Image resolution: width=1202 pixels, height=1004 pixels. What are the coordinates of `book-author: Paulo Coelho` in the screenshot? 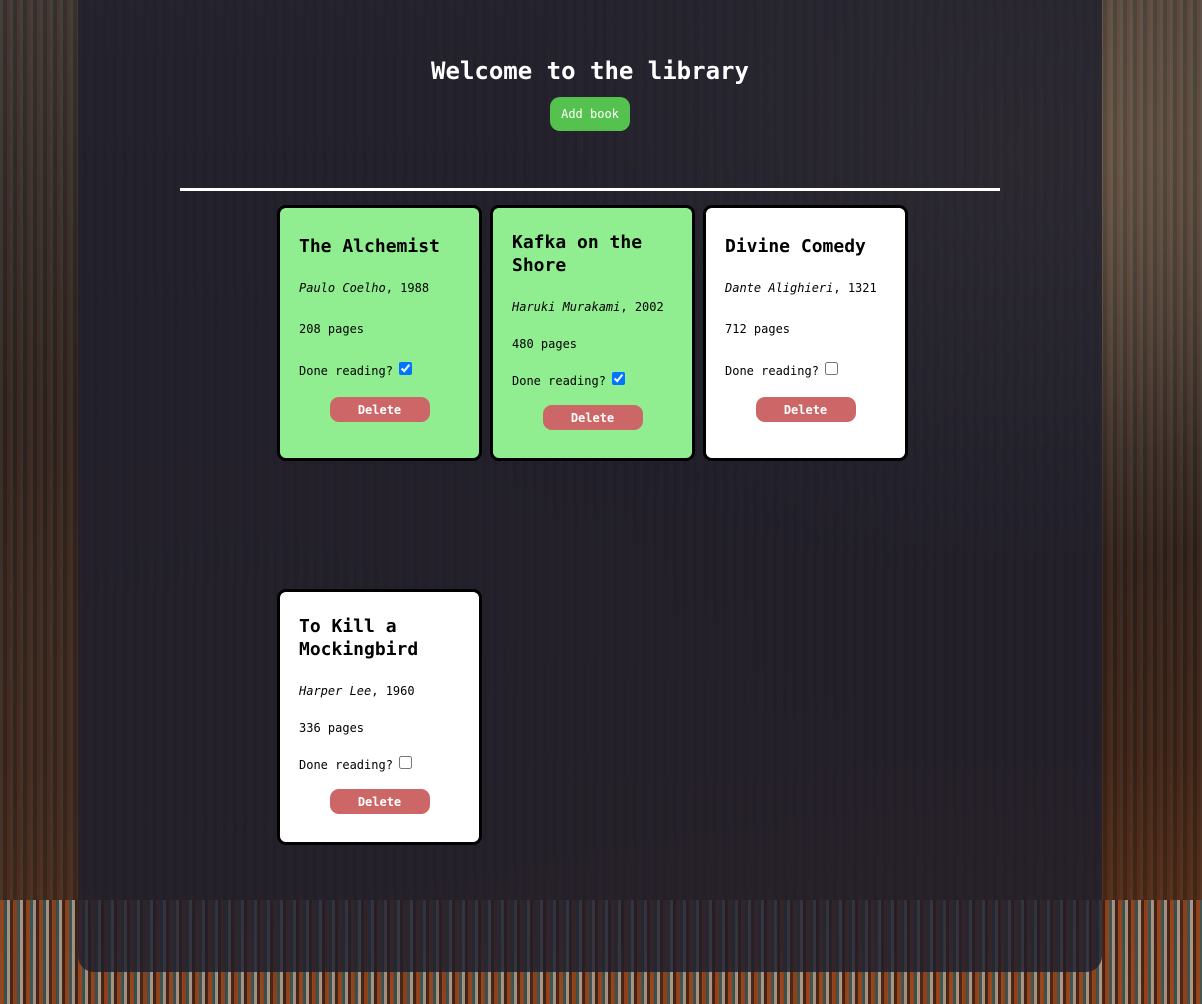 It's located at (342, 288).